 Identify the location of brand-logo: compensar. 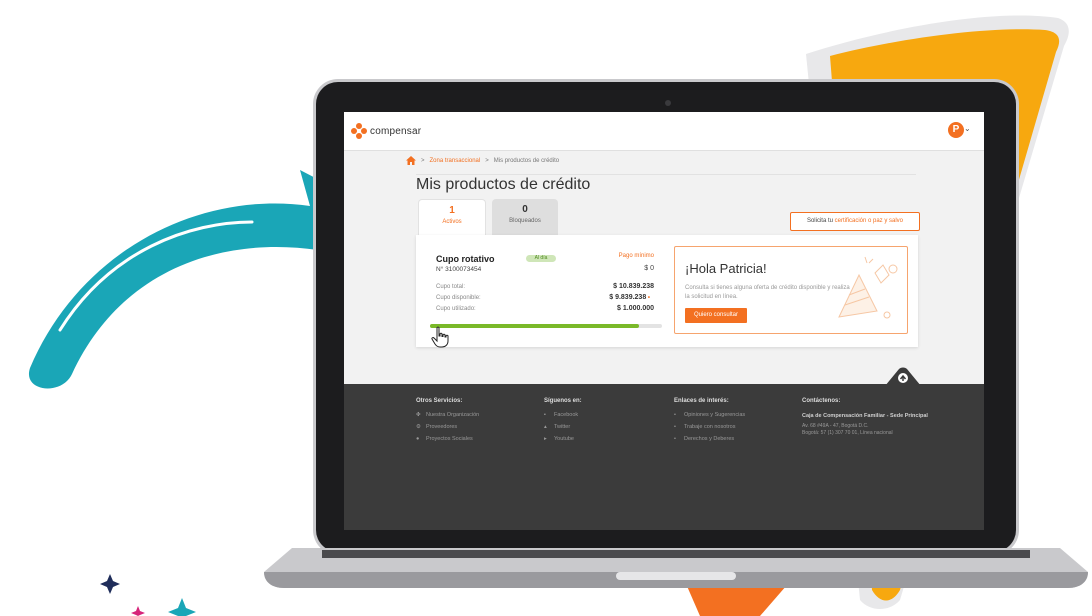
(385, 131).